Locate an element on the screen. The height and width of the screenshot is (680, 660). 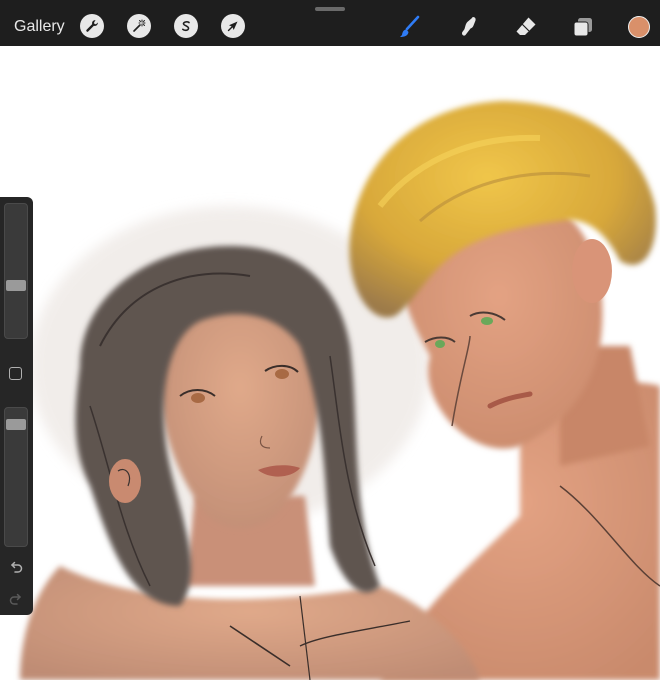
undo-icon is located at coordinates (16, 567).